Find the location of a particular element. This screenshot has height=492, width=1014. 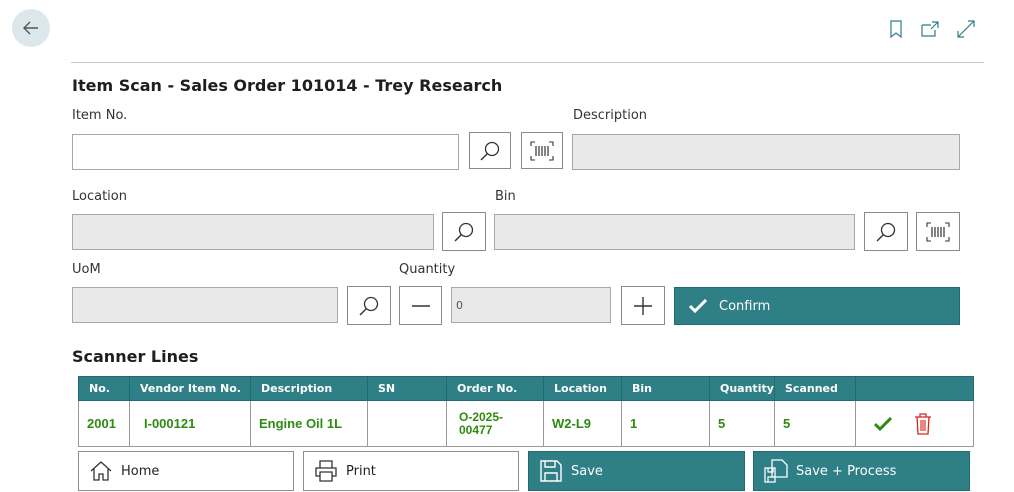

cell-vendor-item-no: I-000121 is located at coordinates (190, 423).